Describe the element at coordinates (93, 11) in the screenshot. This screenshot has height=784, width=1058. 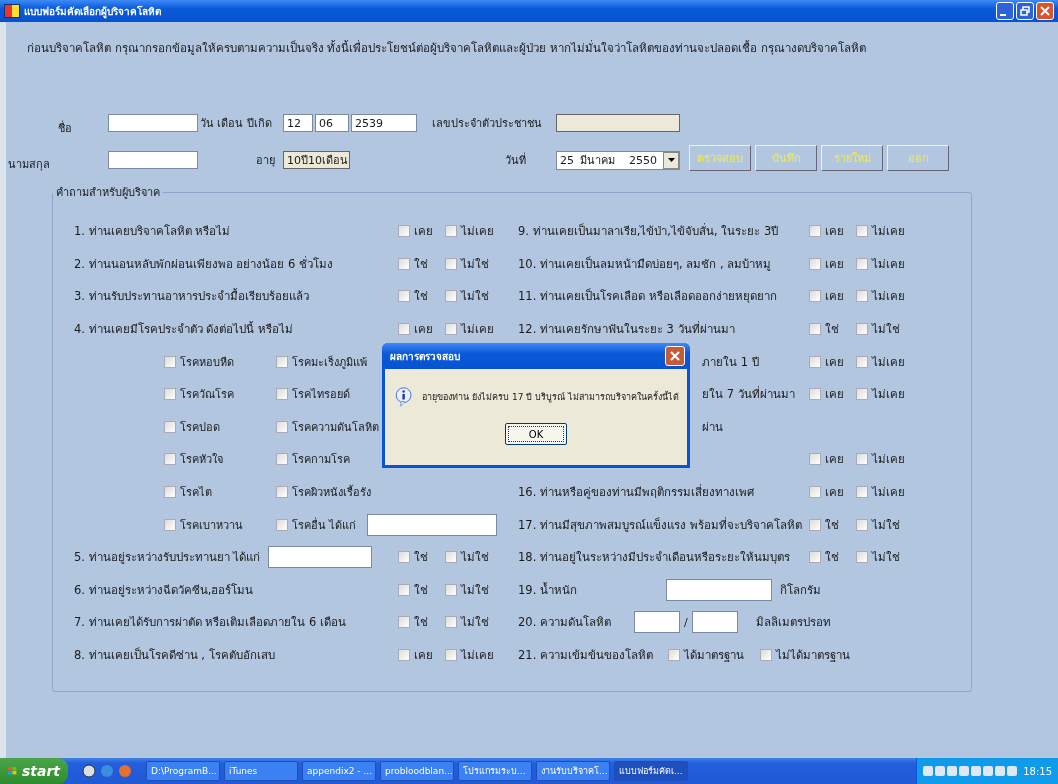
I see `window-title: แบบฟอร์มคัดเลือกผู้บริจาคโลหิต` at that location.